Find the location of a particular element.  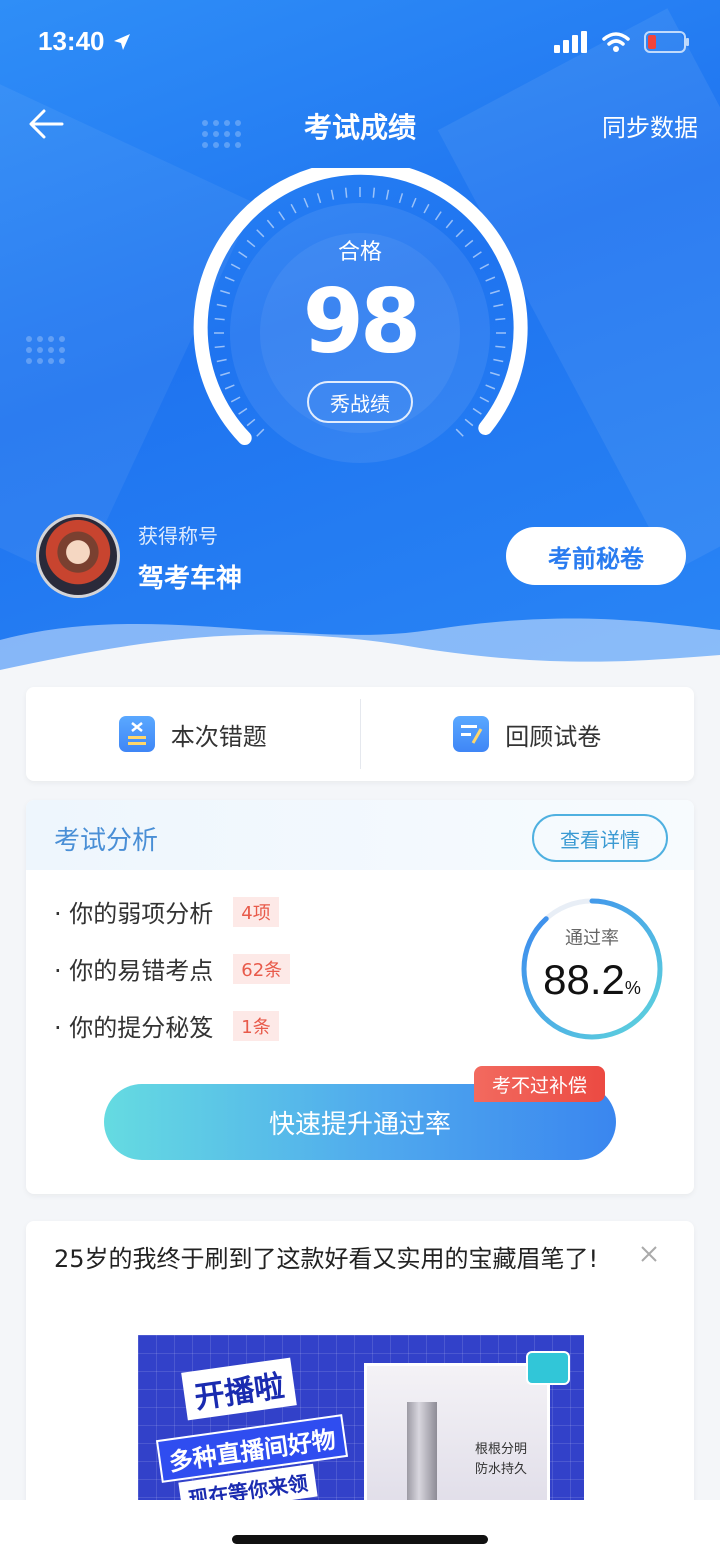

error-points-label: · 你的易错考点 is located at coordinates (134, 971).